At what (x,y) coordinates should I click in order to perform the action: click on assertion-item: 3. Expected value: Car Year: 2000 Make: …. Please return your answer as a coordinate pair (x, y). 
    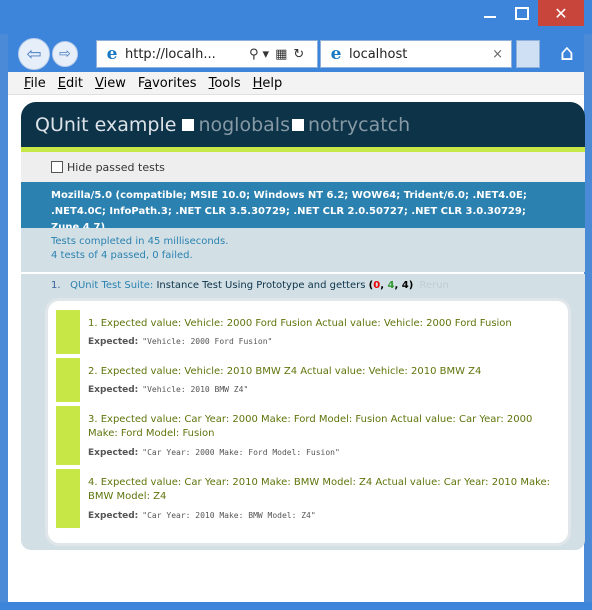
    Looking at the image, I should click on (308, 435).